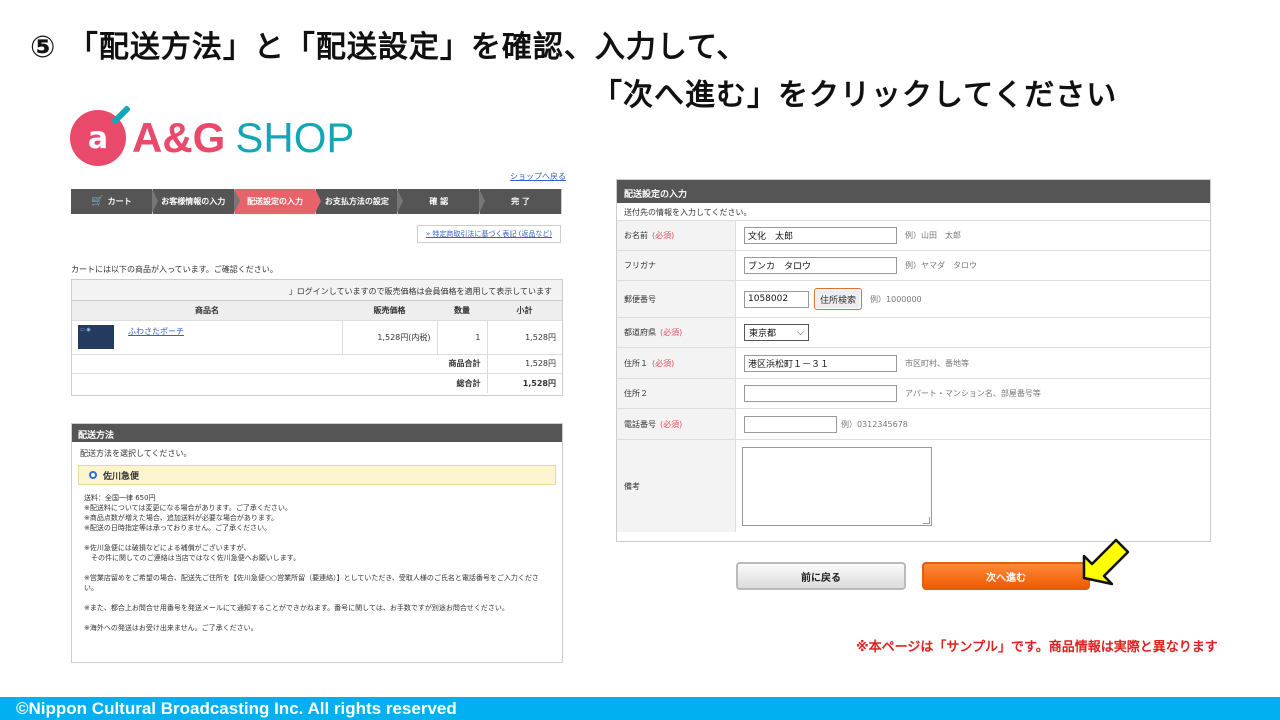  I want to click on logo-badge-icon: a, so click(98, 138).